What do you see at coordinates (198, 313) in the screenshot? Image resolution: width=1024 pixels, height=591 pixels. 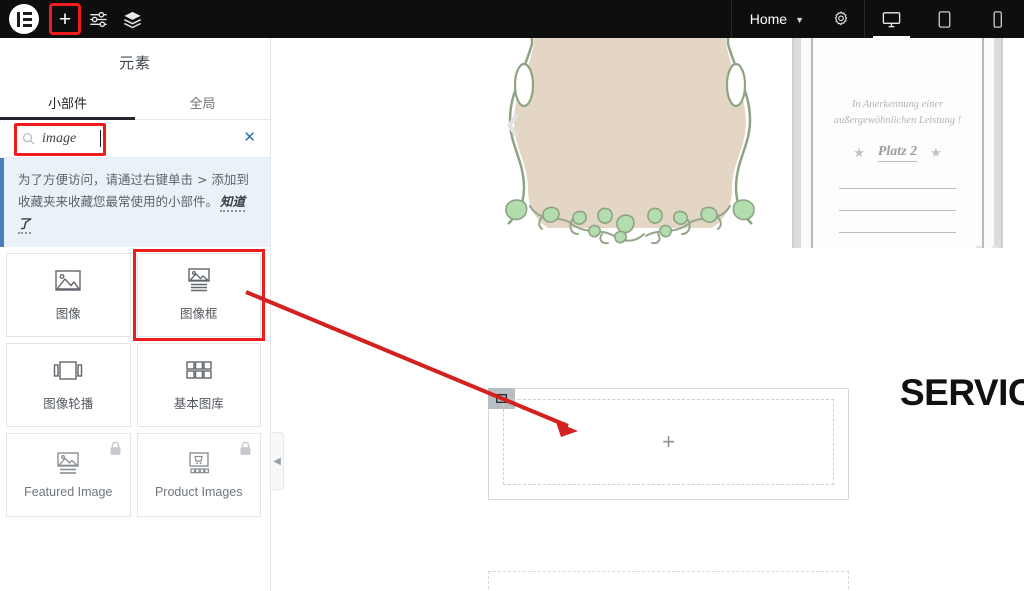 I see `widget-label: 图像框` at bounding box center [198, 313].